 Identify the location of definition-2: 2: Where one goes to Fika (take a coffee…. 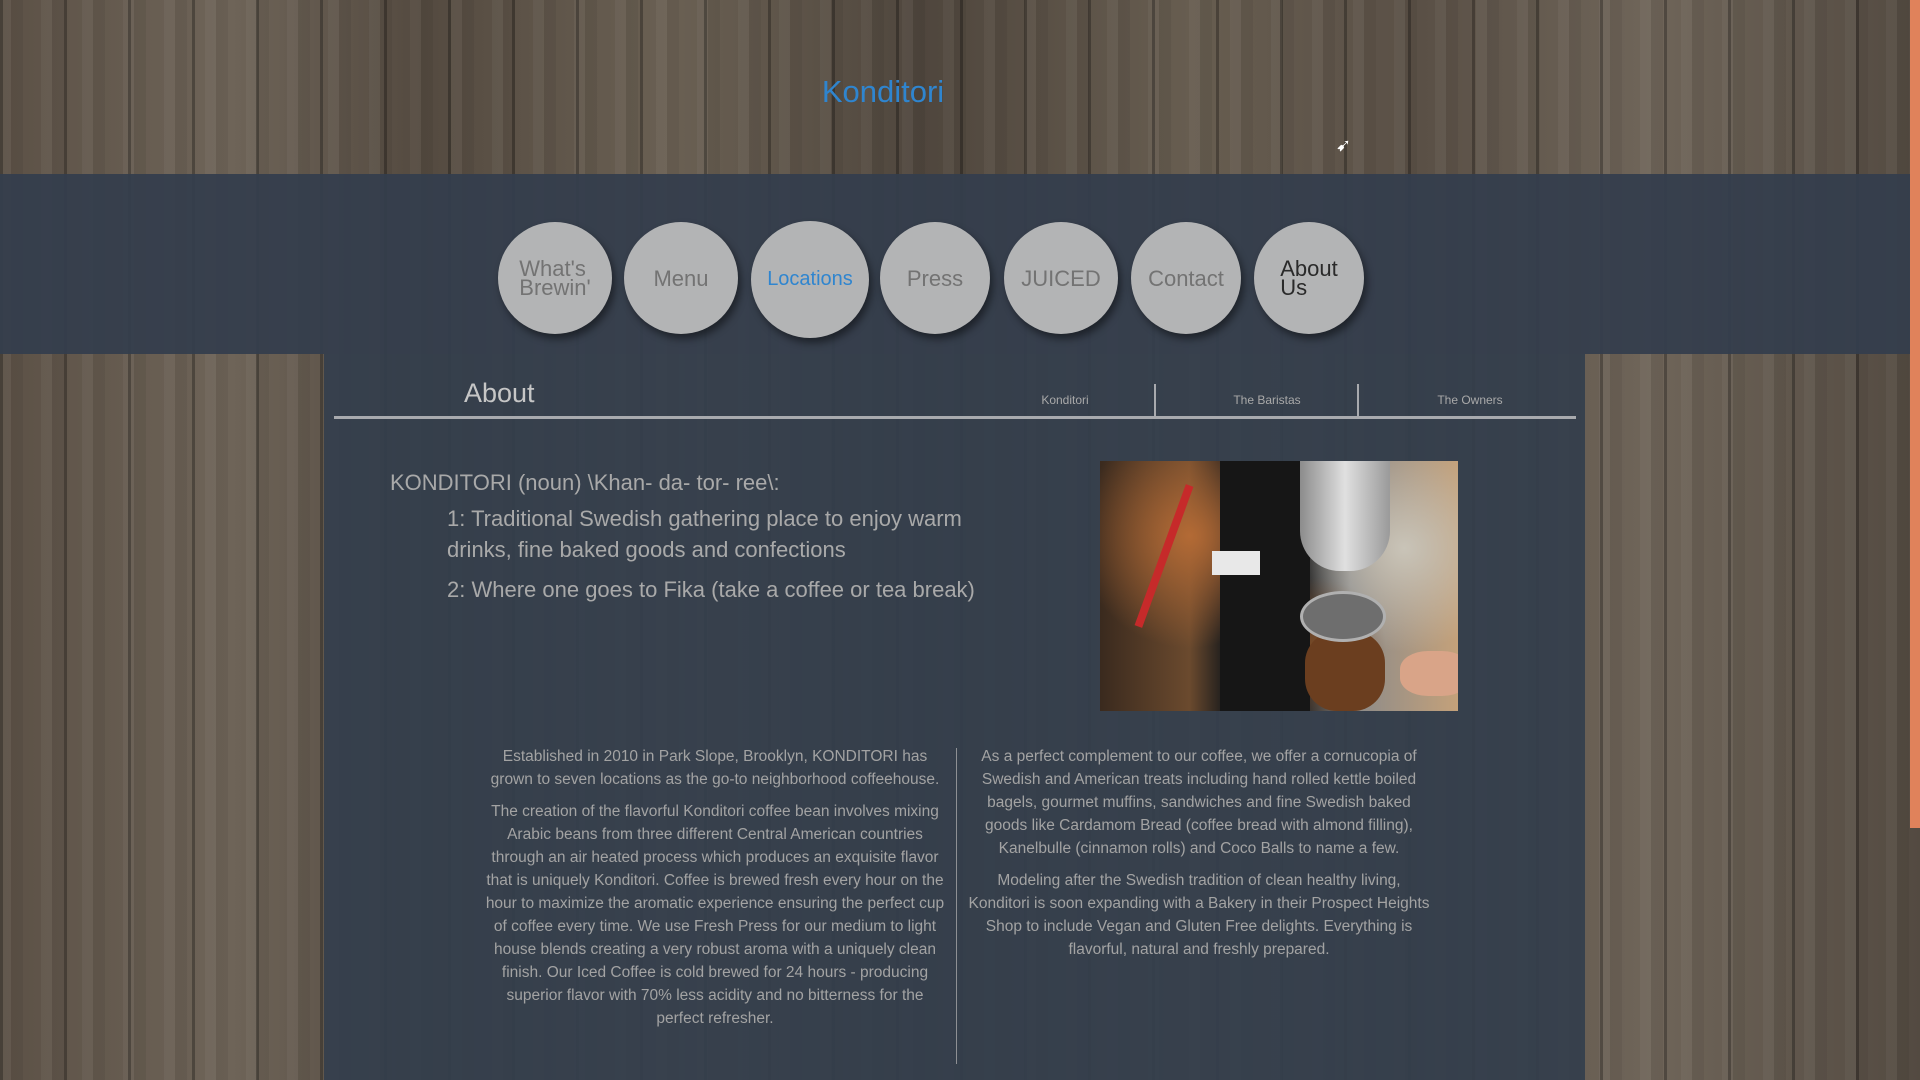
(711, 589).